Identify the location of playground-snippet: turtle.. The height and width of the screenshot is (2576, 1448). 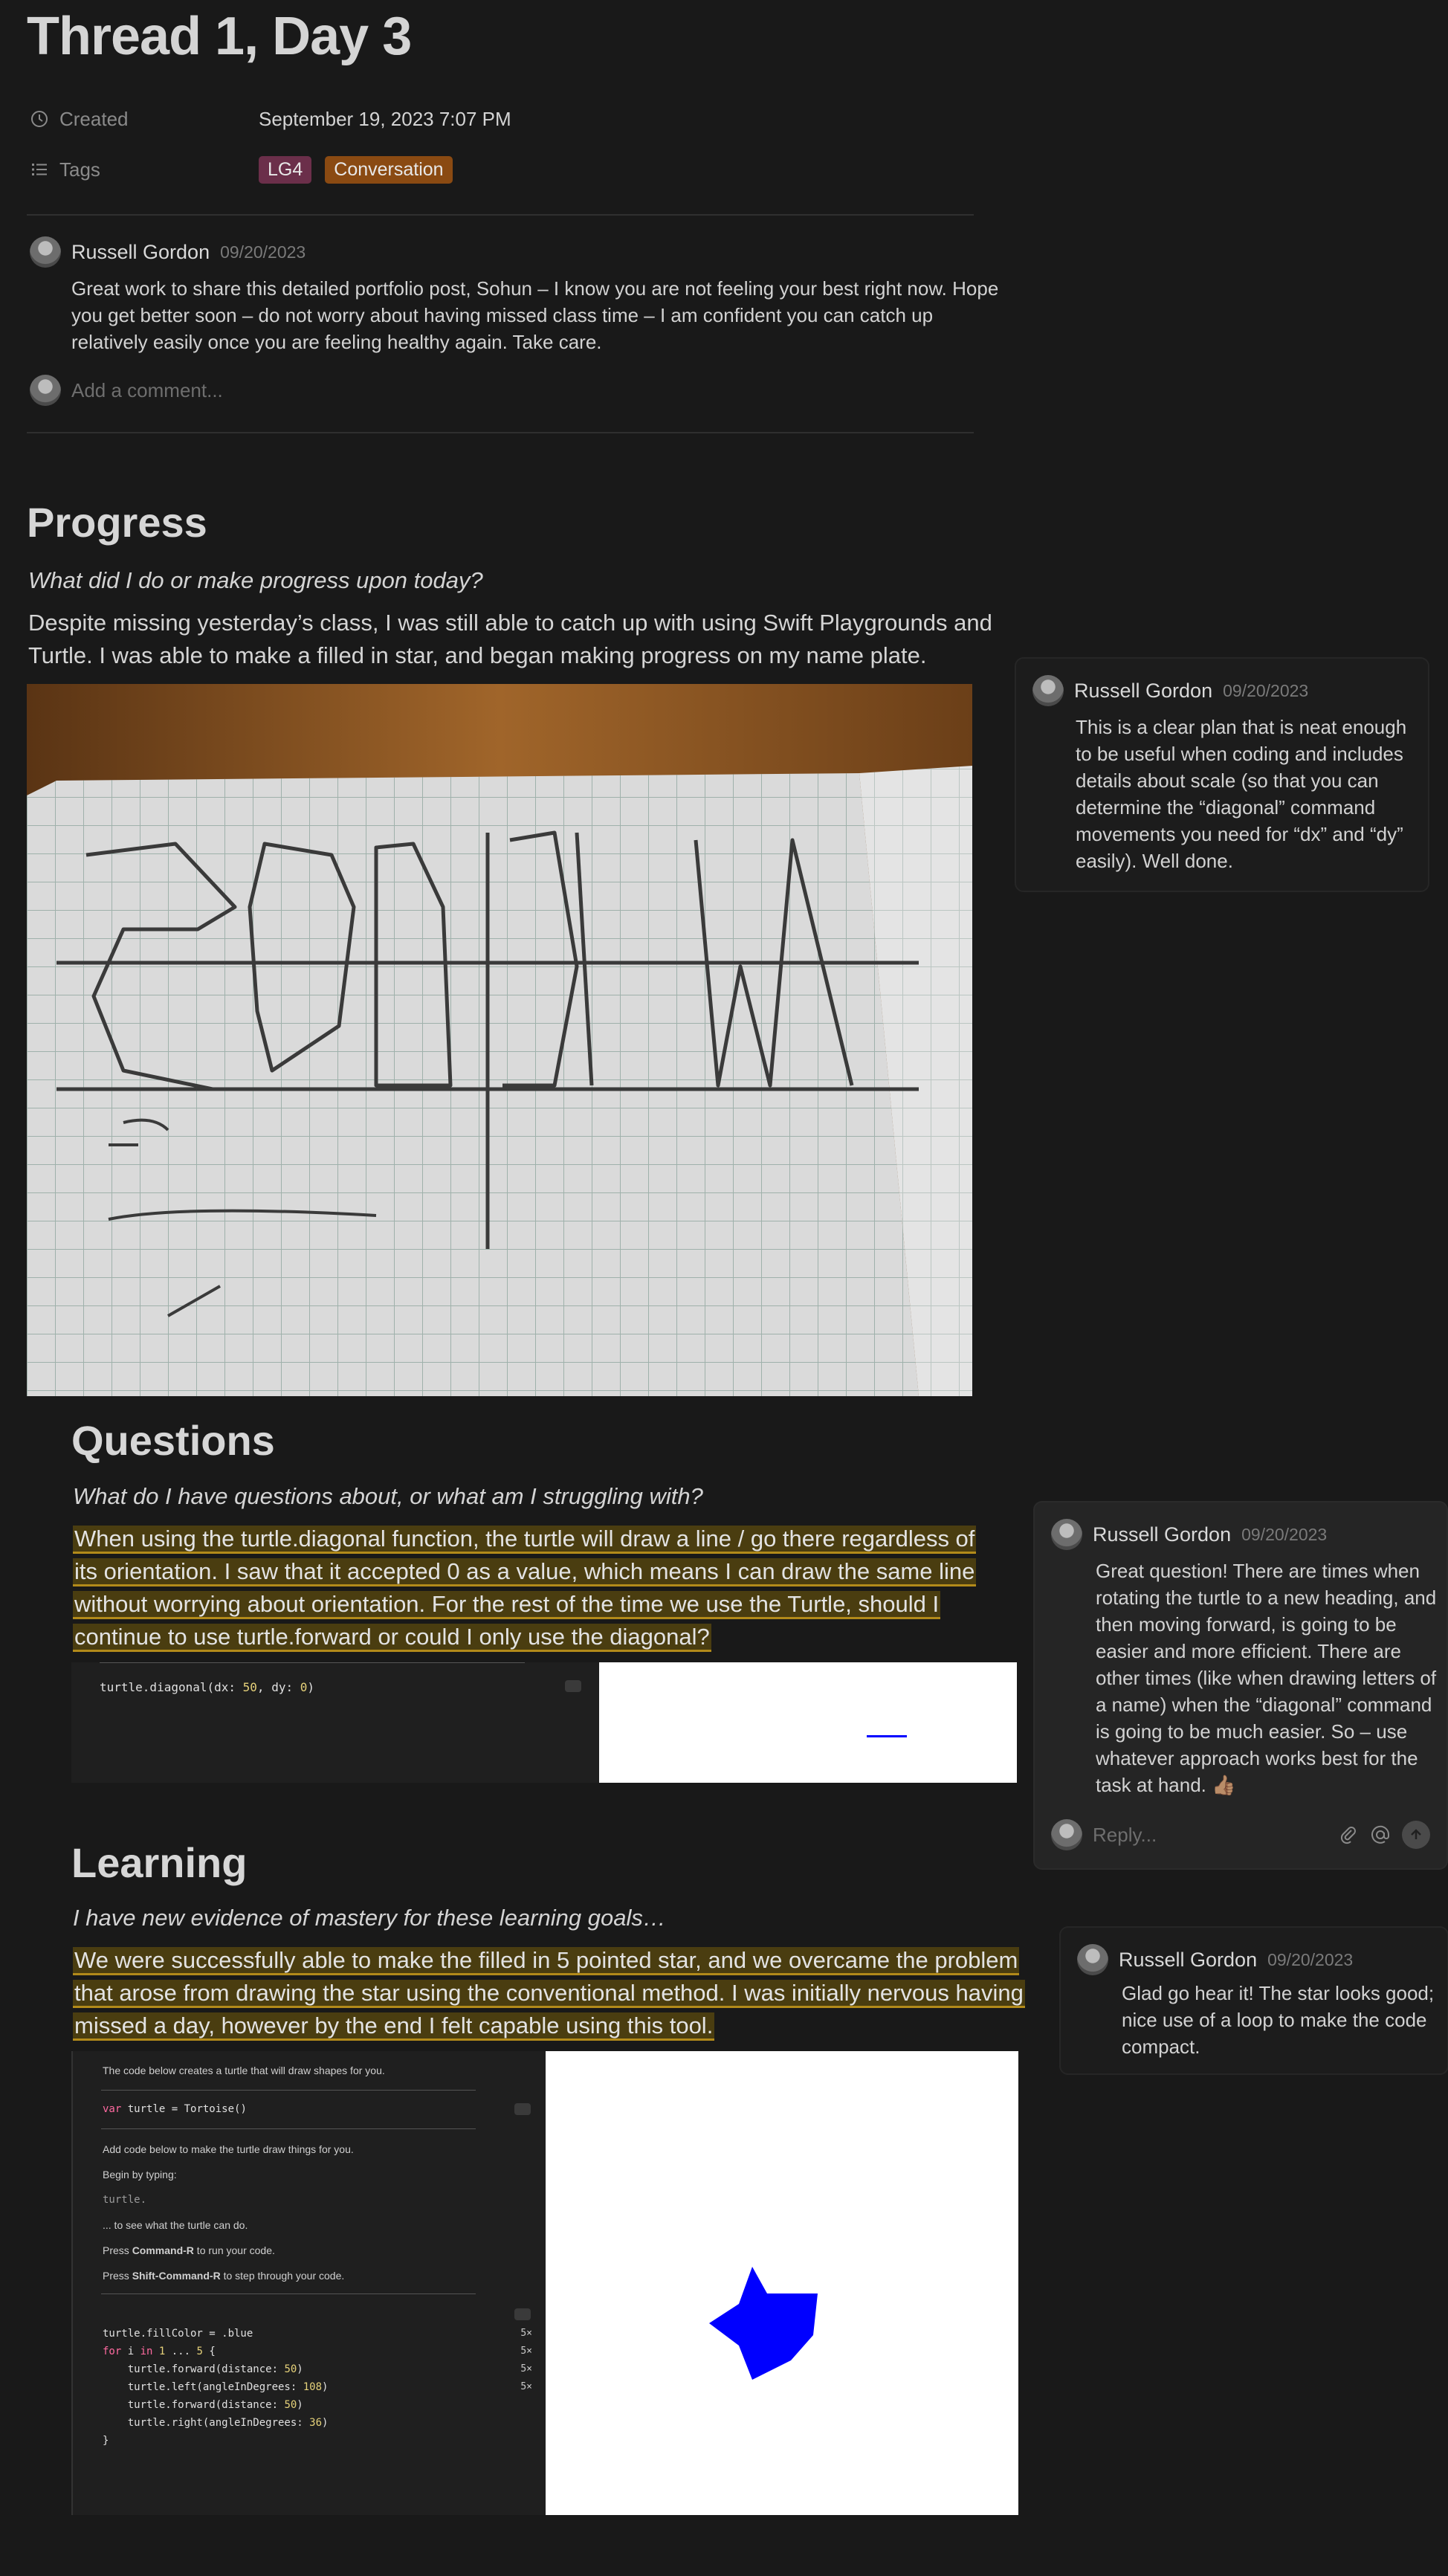
(125, 2200).